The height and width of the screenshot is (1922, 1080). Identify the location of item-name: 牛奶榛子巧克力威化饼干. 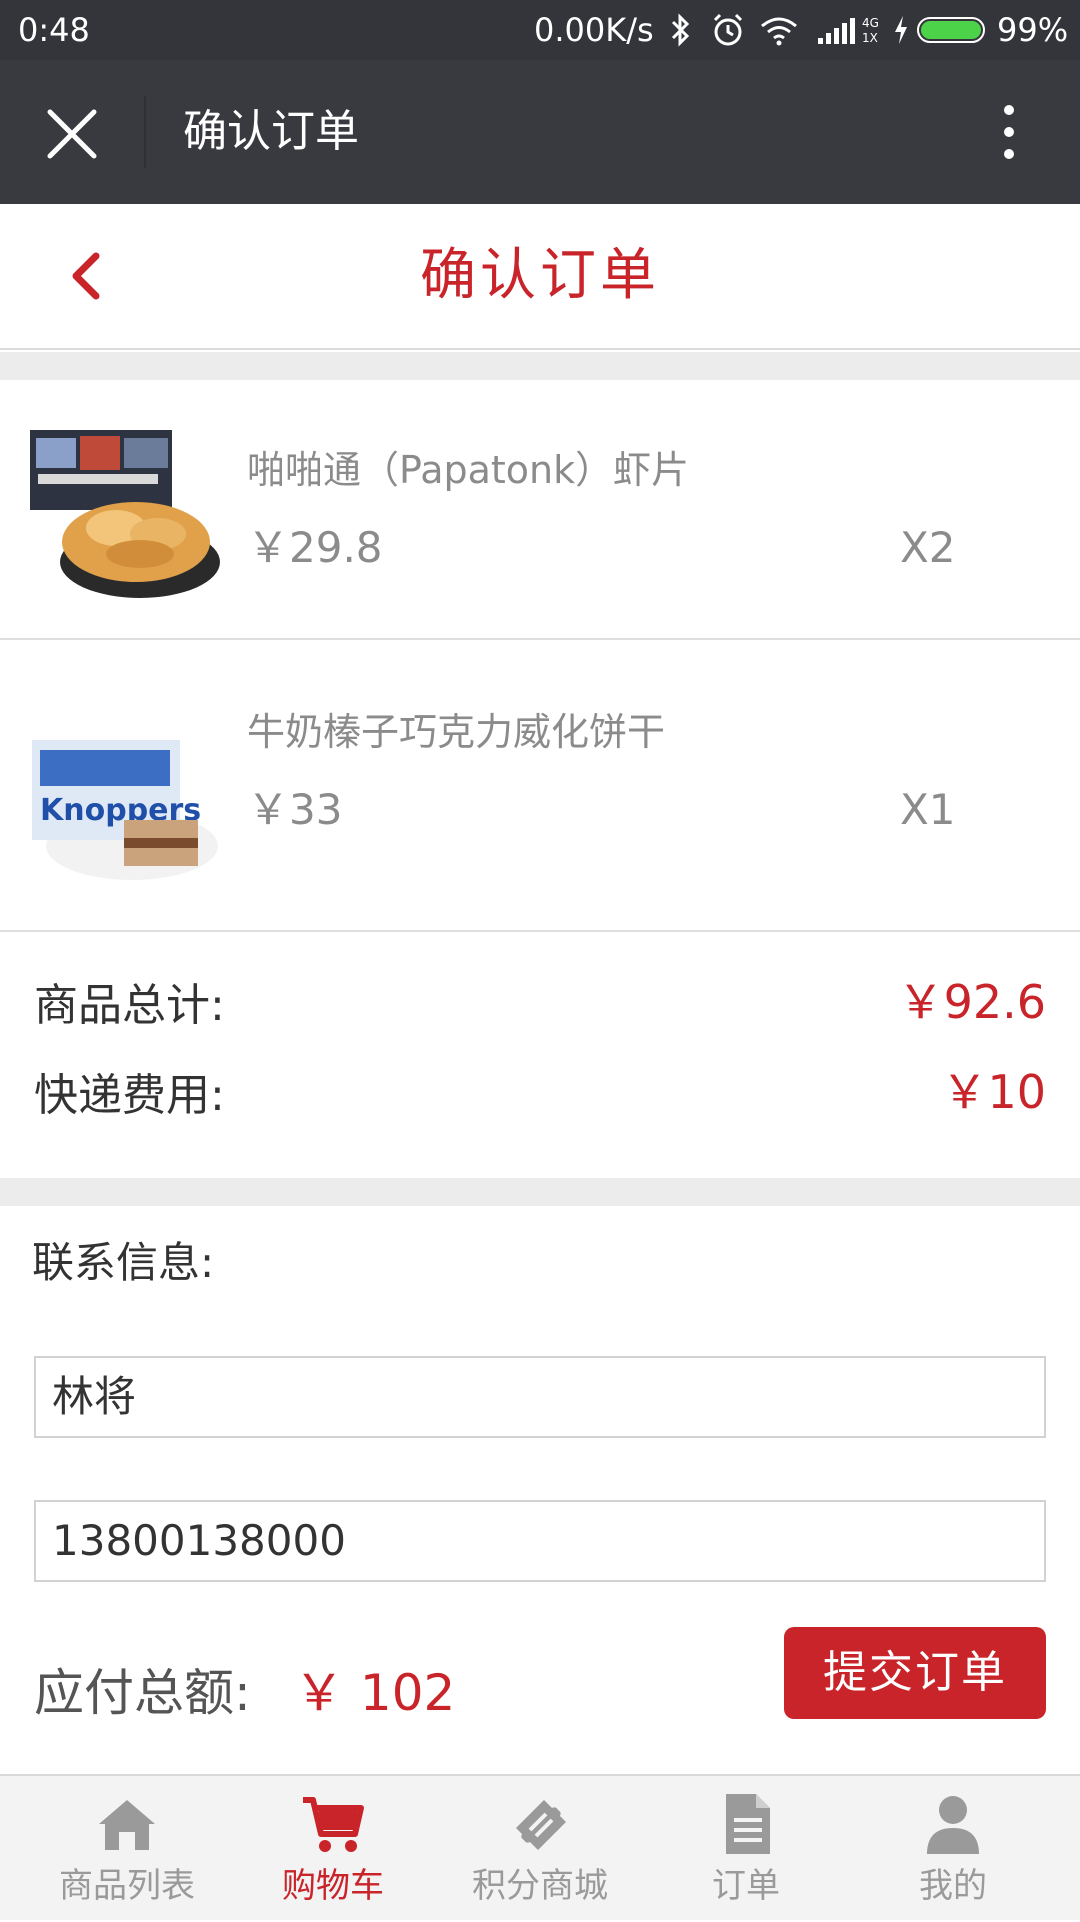
(456, 732).